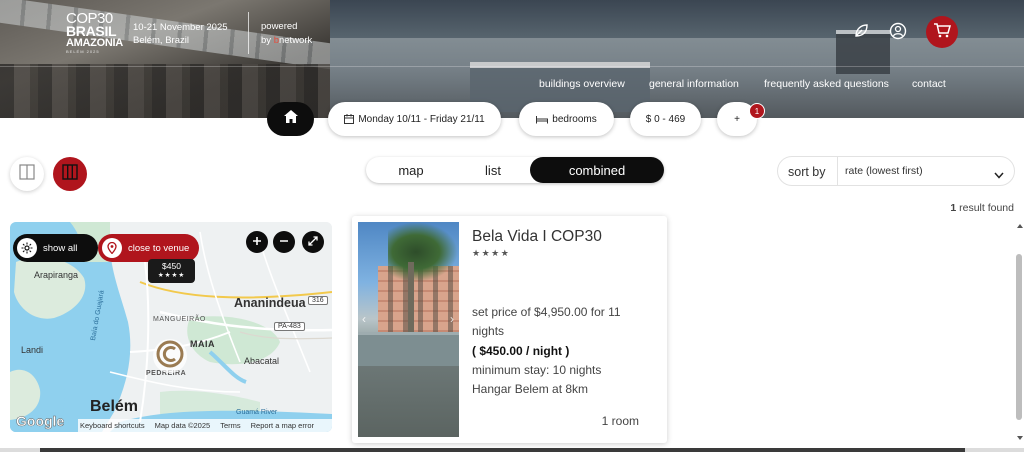  What do you see at coordinates (279, 26) in the screenshot?
I see `powered-line1: powered` at bounding box center [279, 26].